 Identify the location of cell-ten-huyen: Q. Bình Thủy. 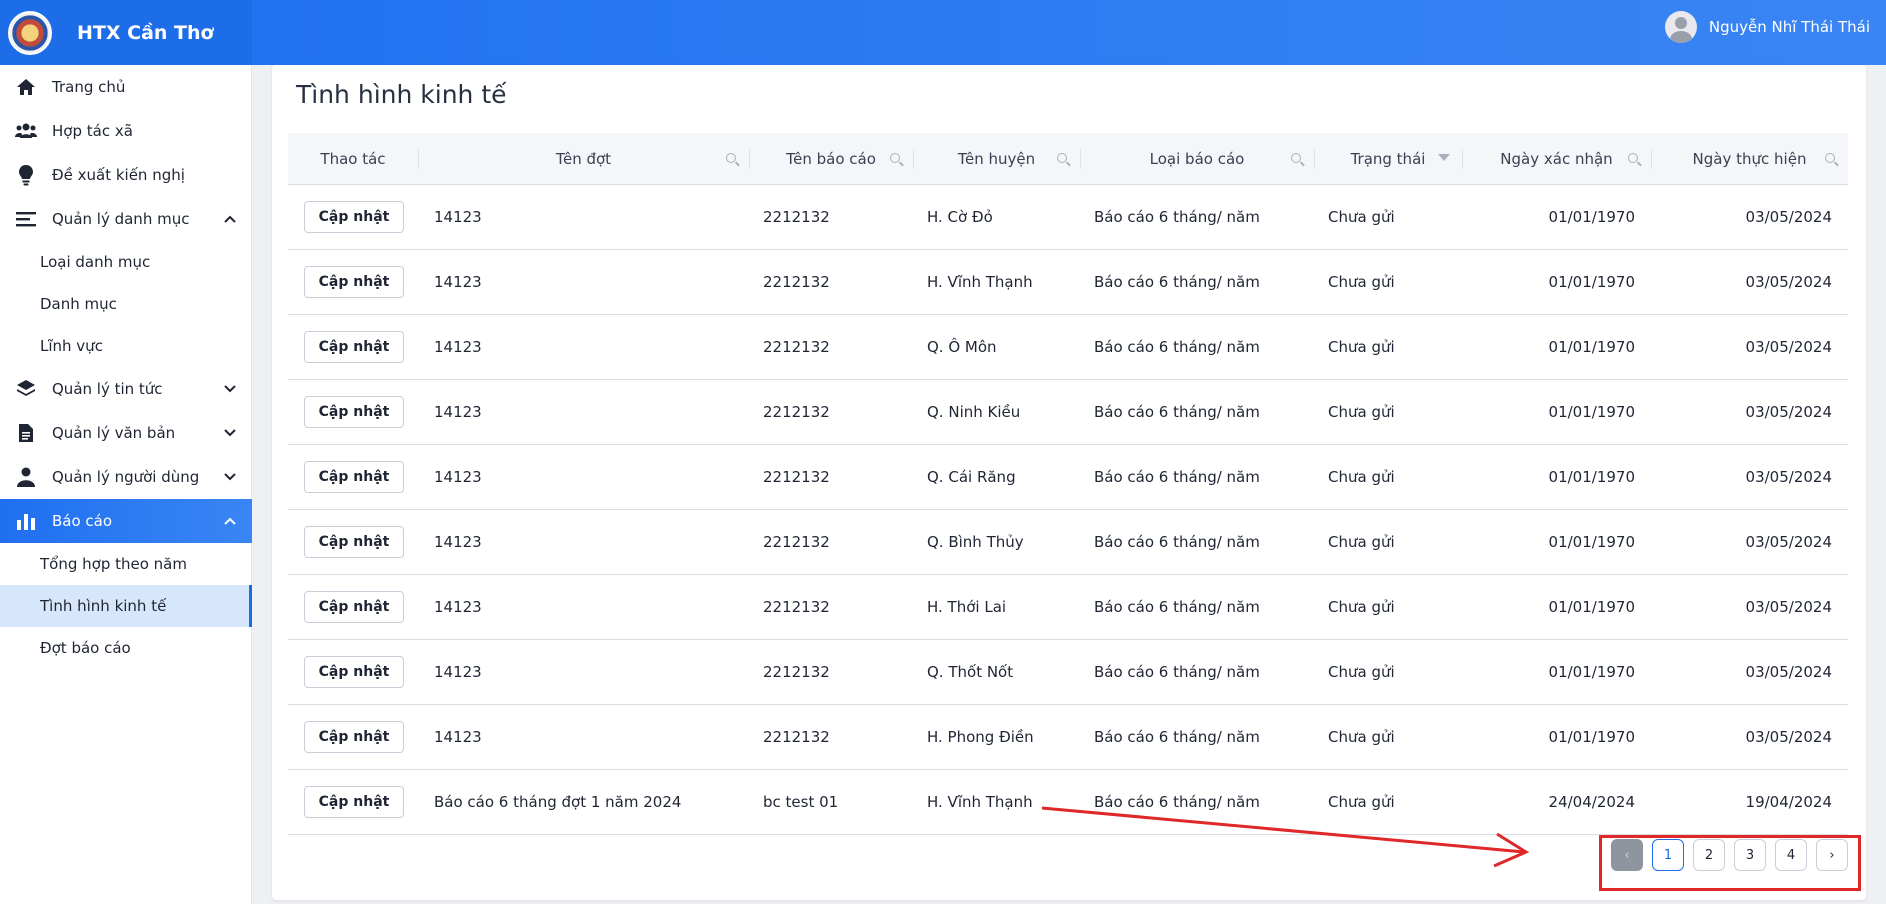
(975, 542).